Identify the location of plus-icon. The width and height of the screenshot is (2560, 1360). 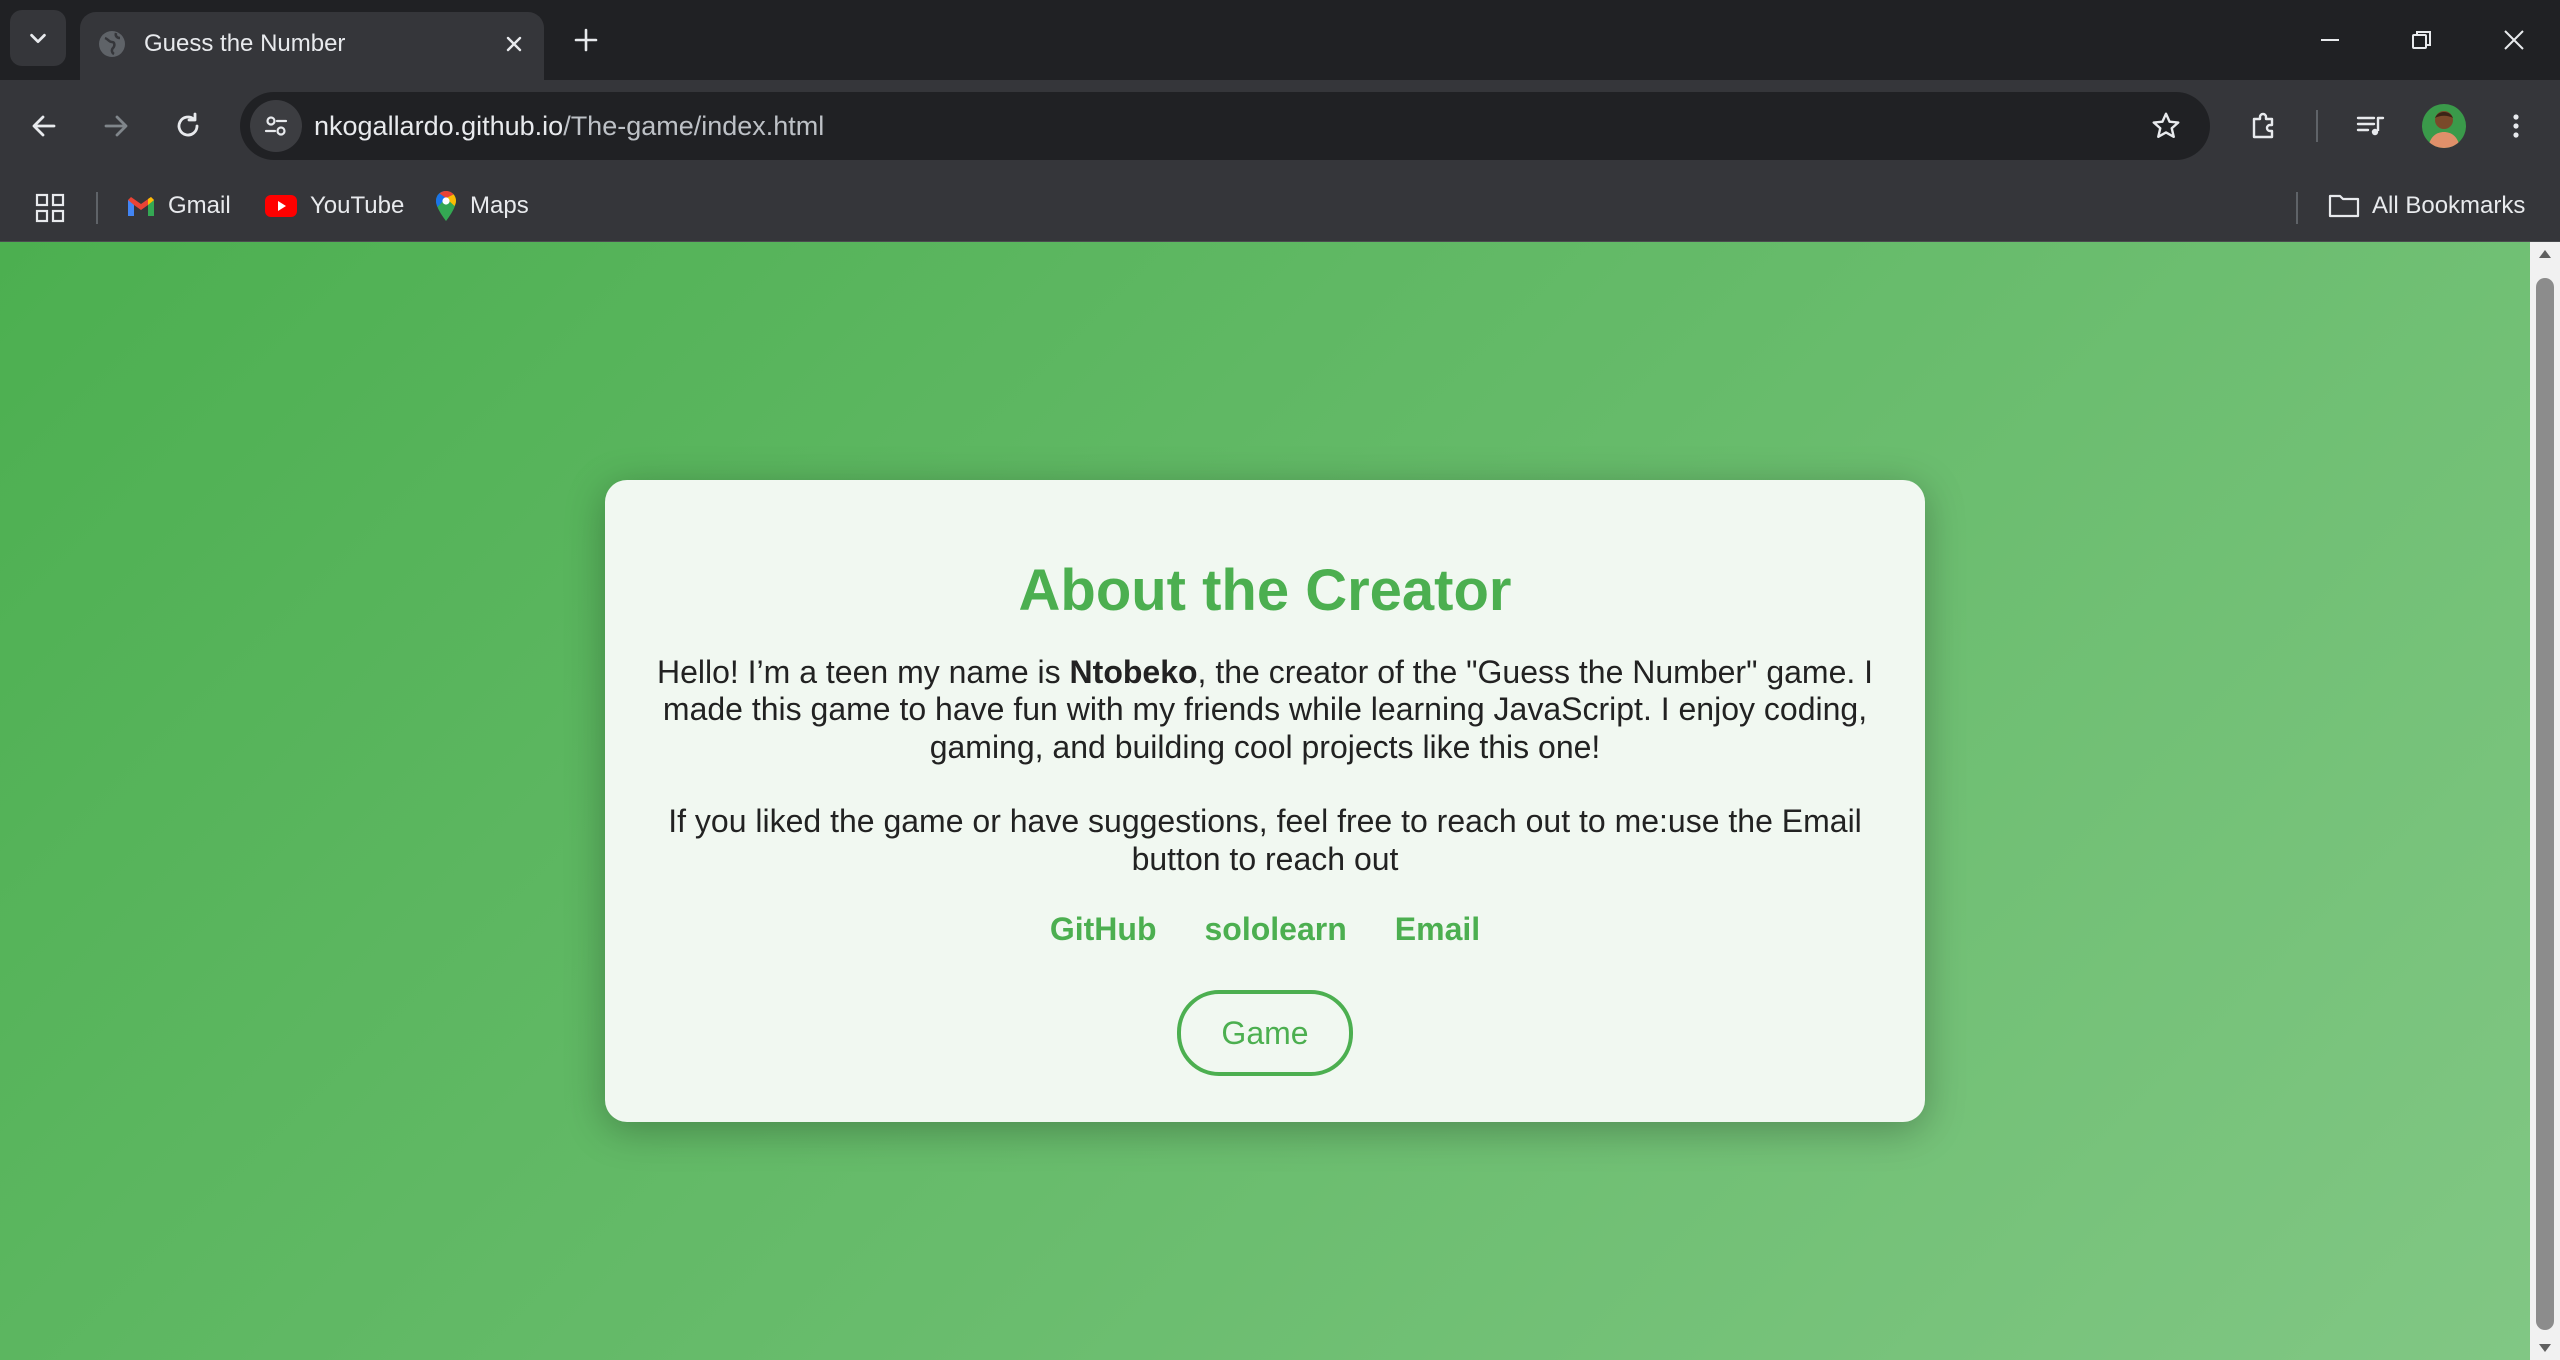
(586, 40).